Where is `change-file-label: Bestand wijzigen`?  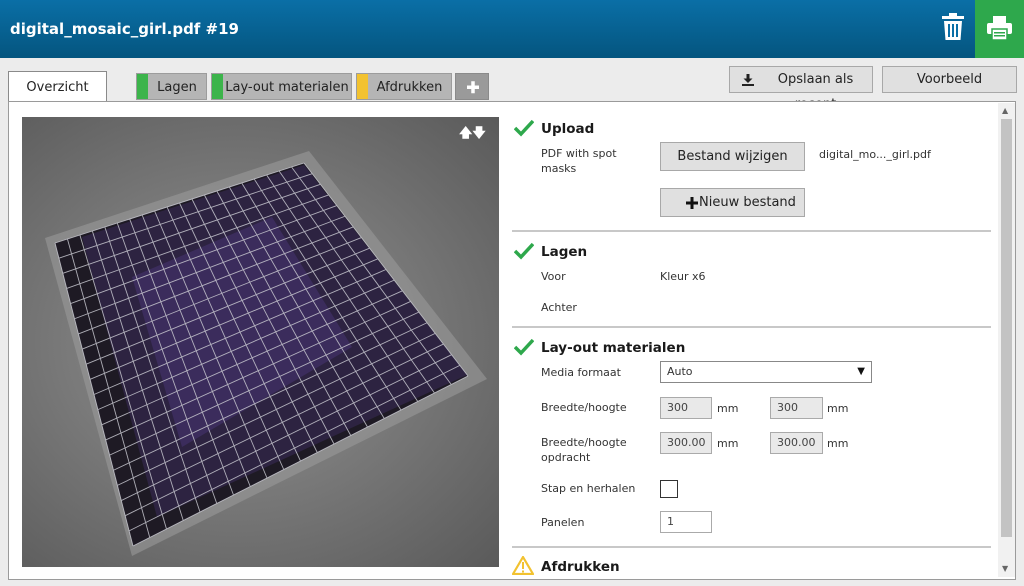
change-file-label: Bestand wijzigen is located at coordinates (732, 156).